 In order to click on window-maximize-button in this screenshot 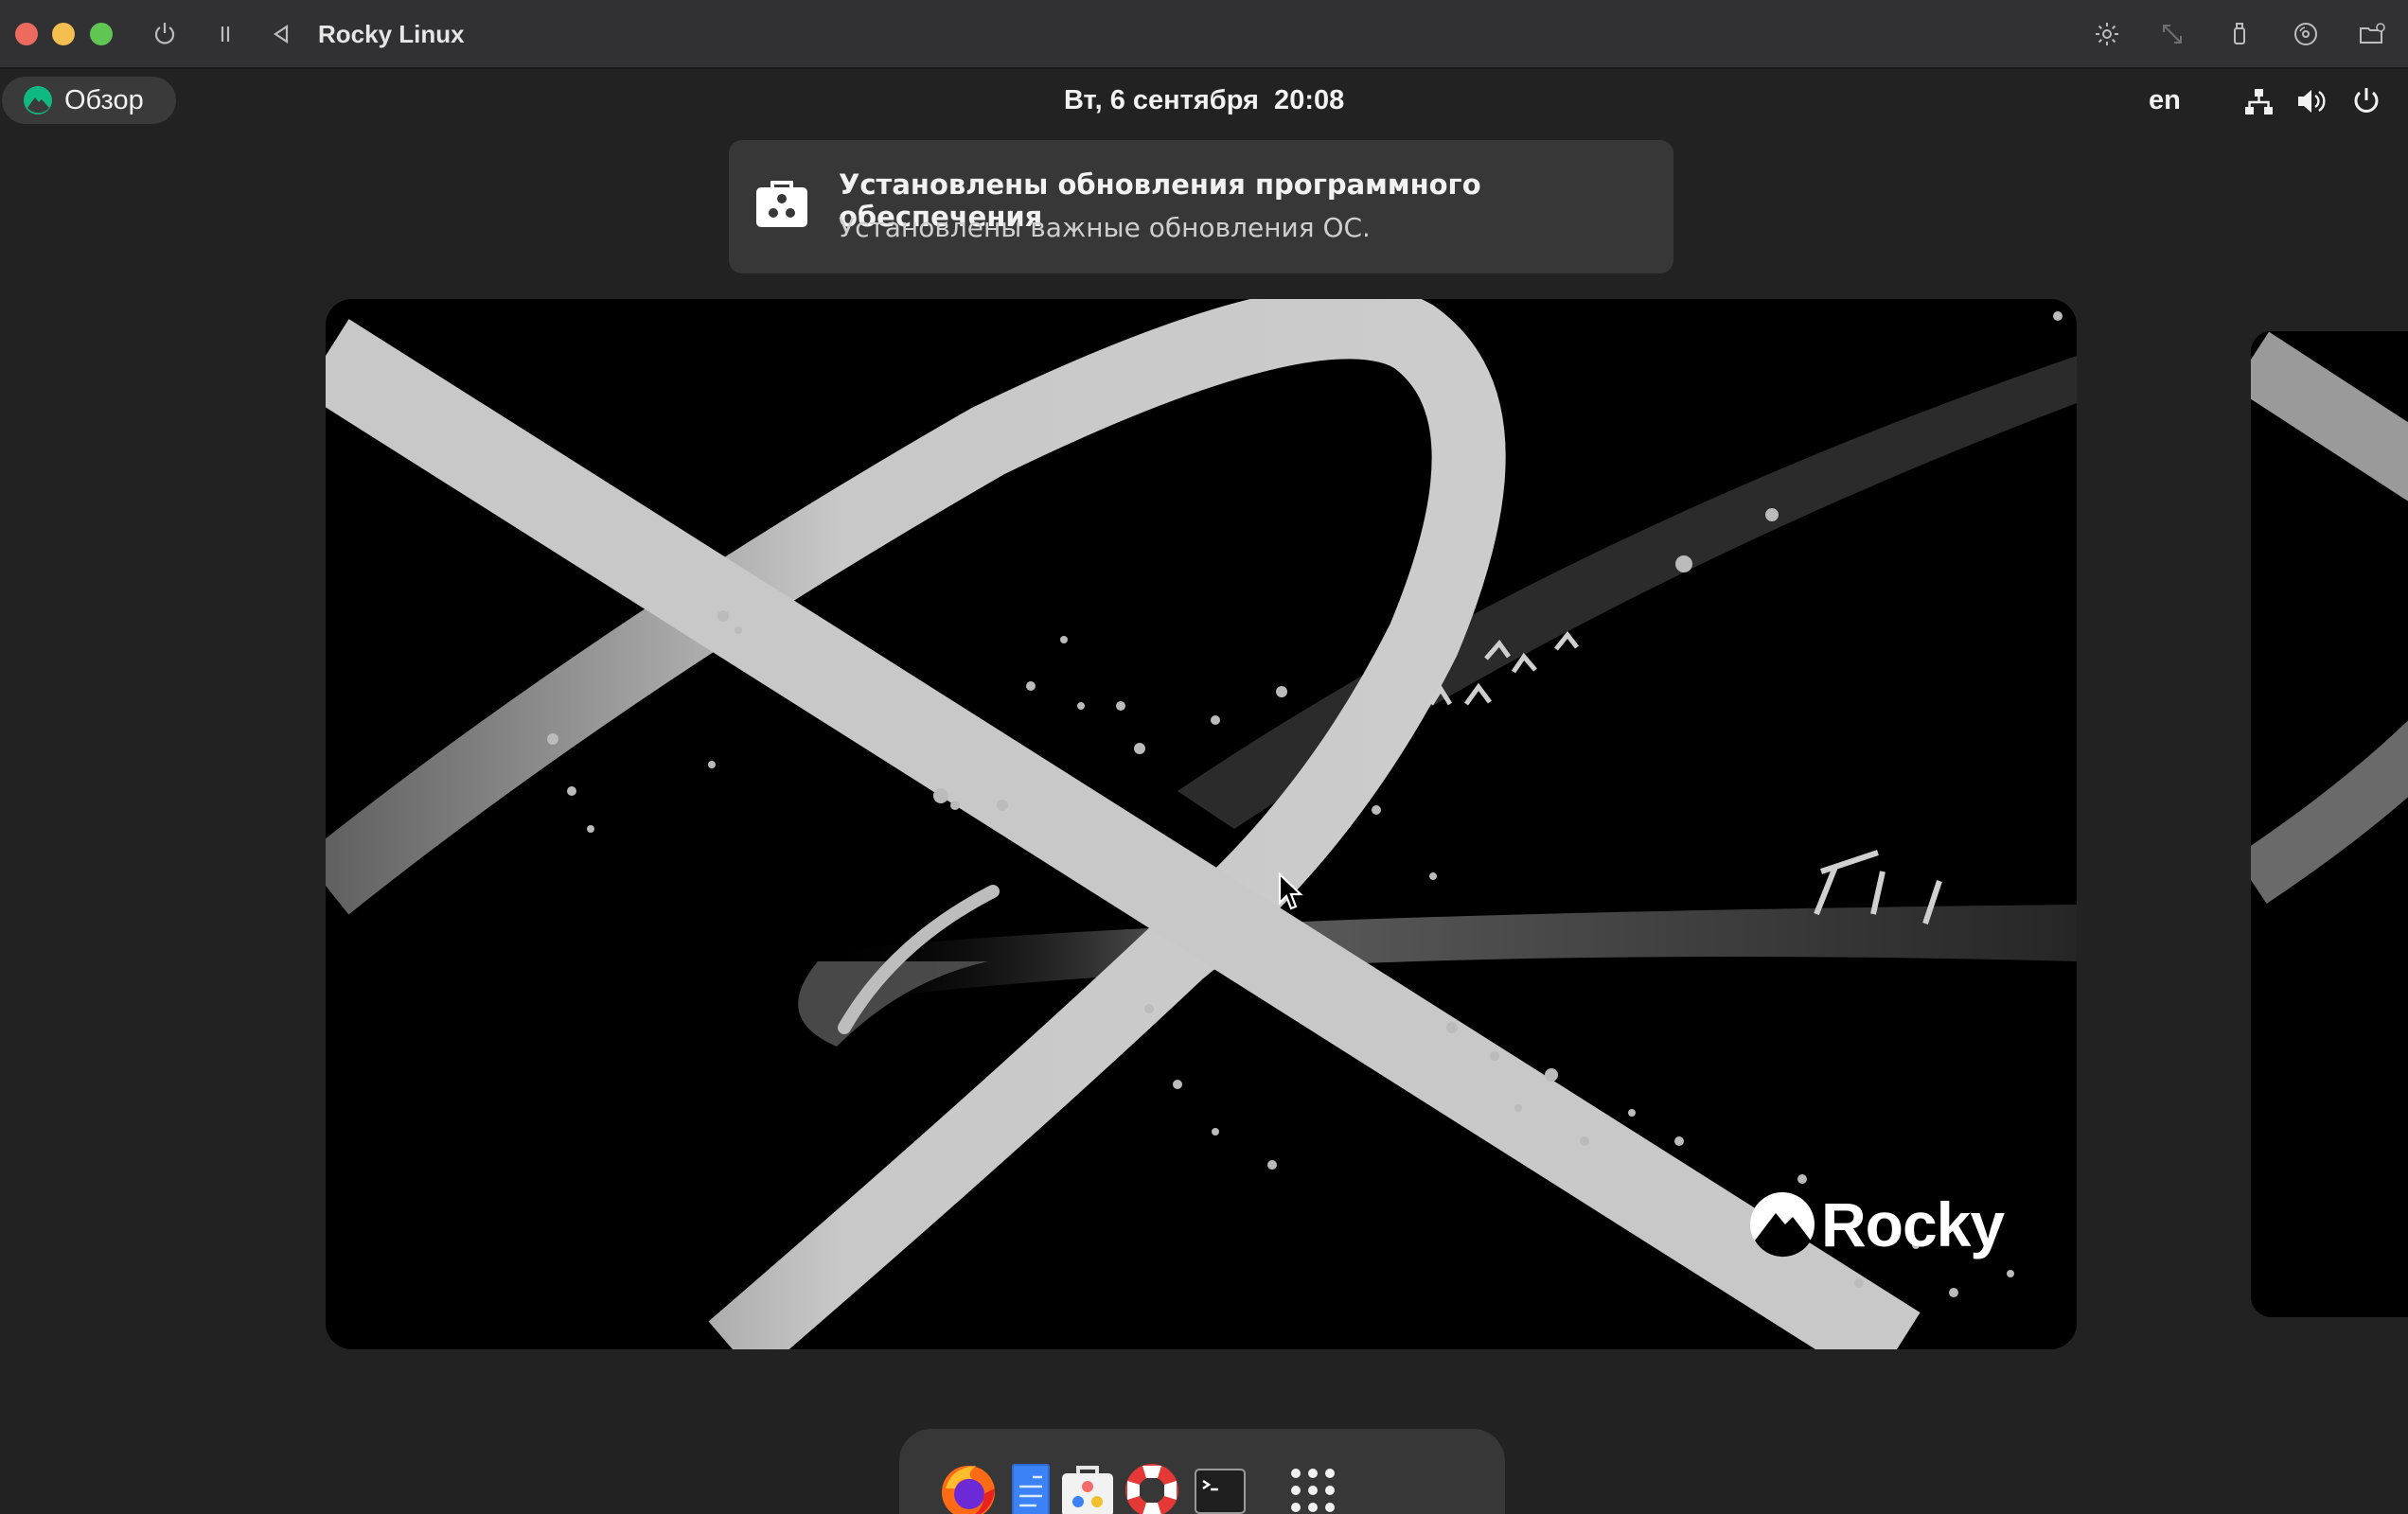, I will do `click(101, 34)`.